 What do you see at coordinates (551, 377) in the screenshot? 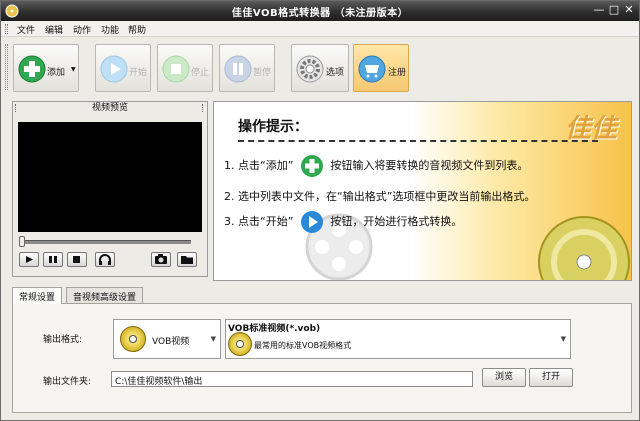
I see `open-button: 打开` at bounding box center [551, 377].